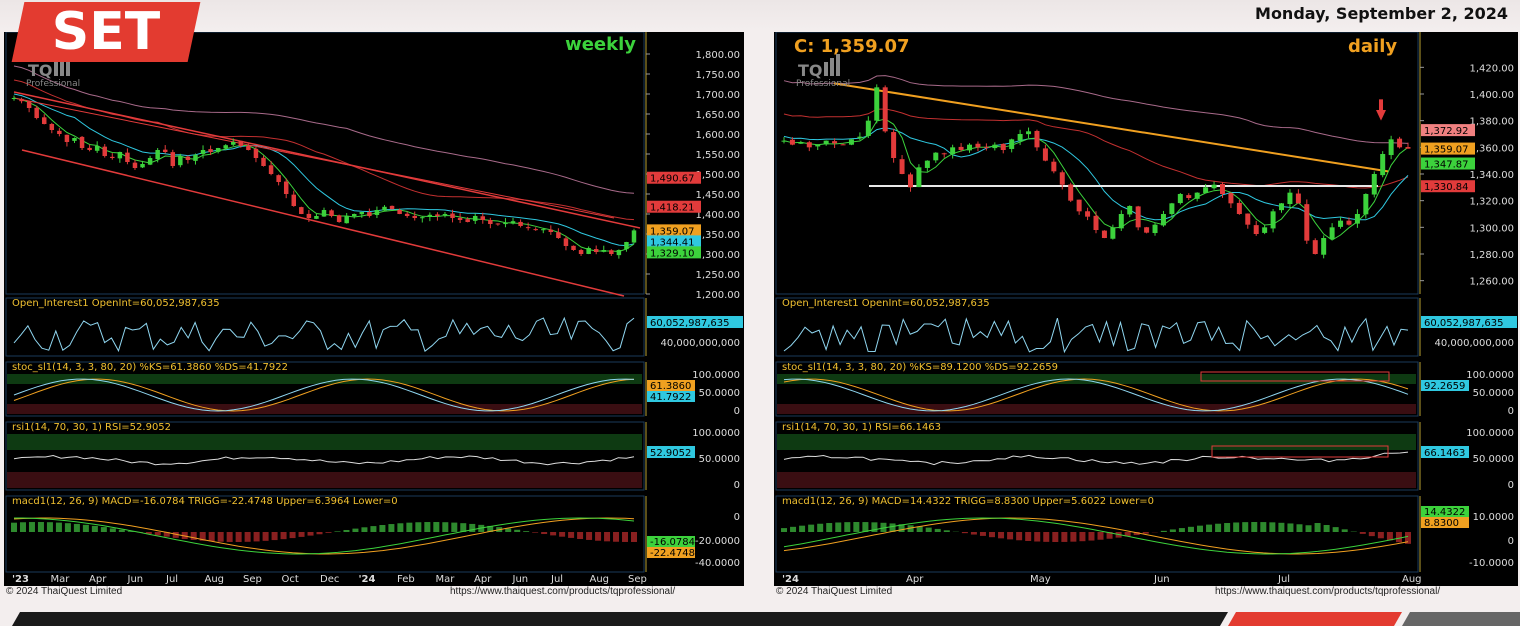 This screenshot has height=626, width=1520. Describe the element at coordinates (1493, 459) in the screenshot. I see `rsi-axis-label: 50.0000` at that location.